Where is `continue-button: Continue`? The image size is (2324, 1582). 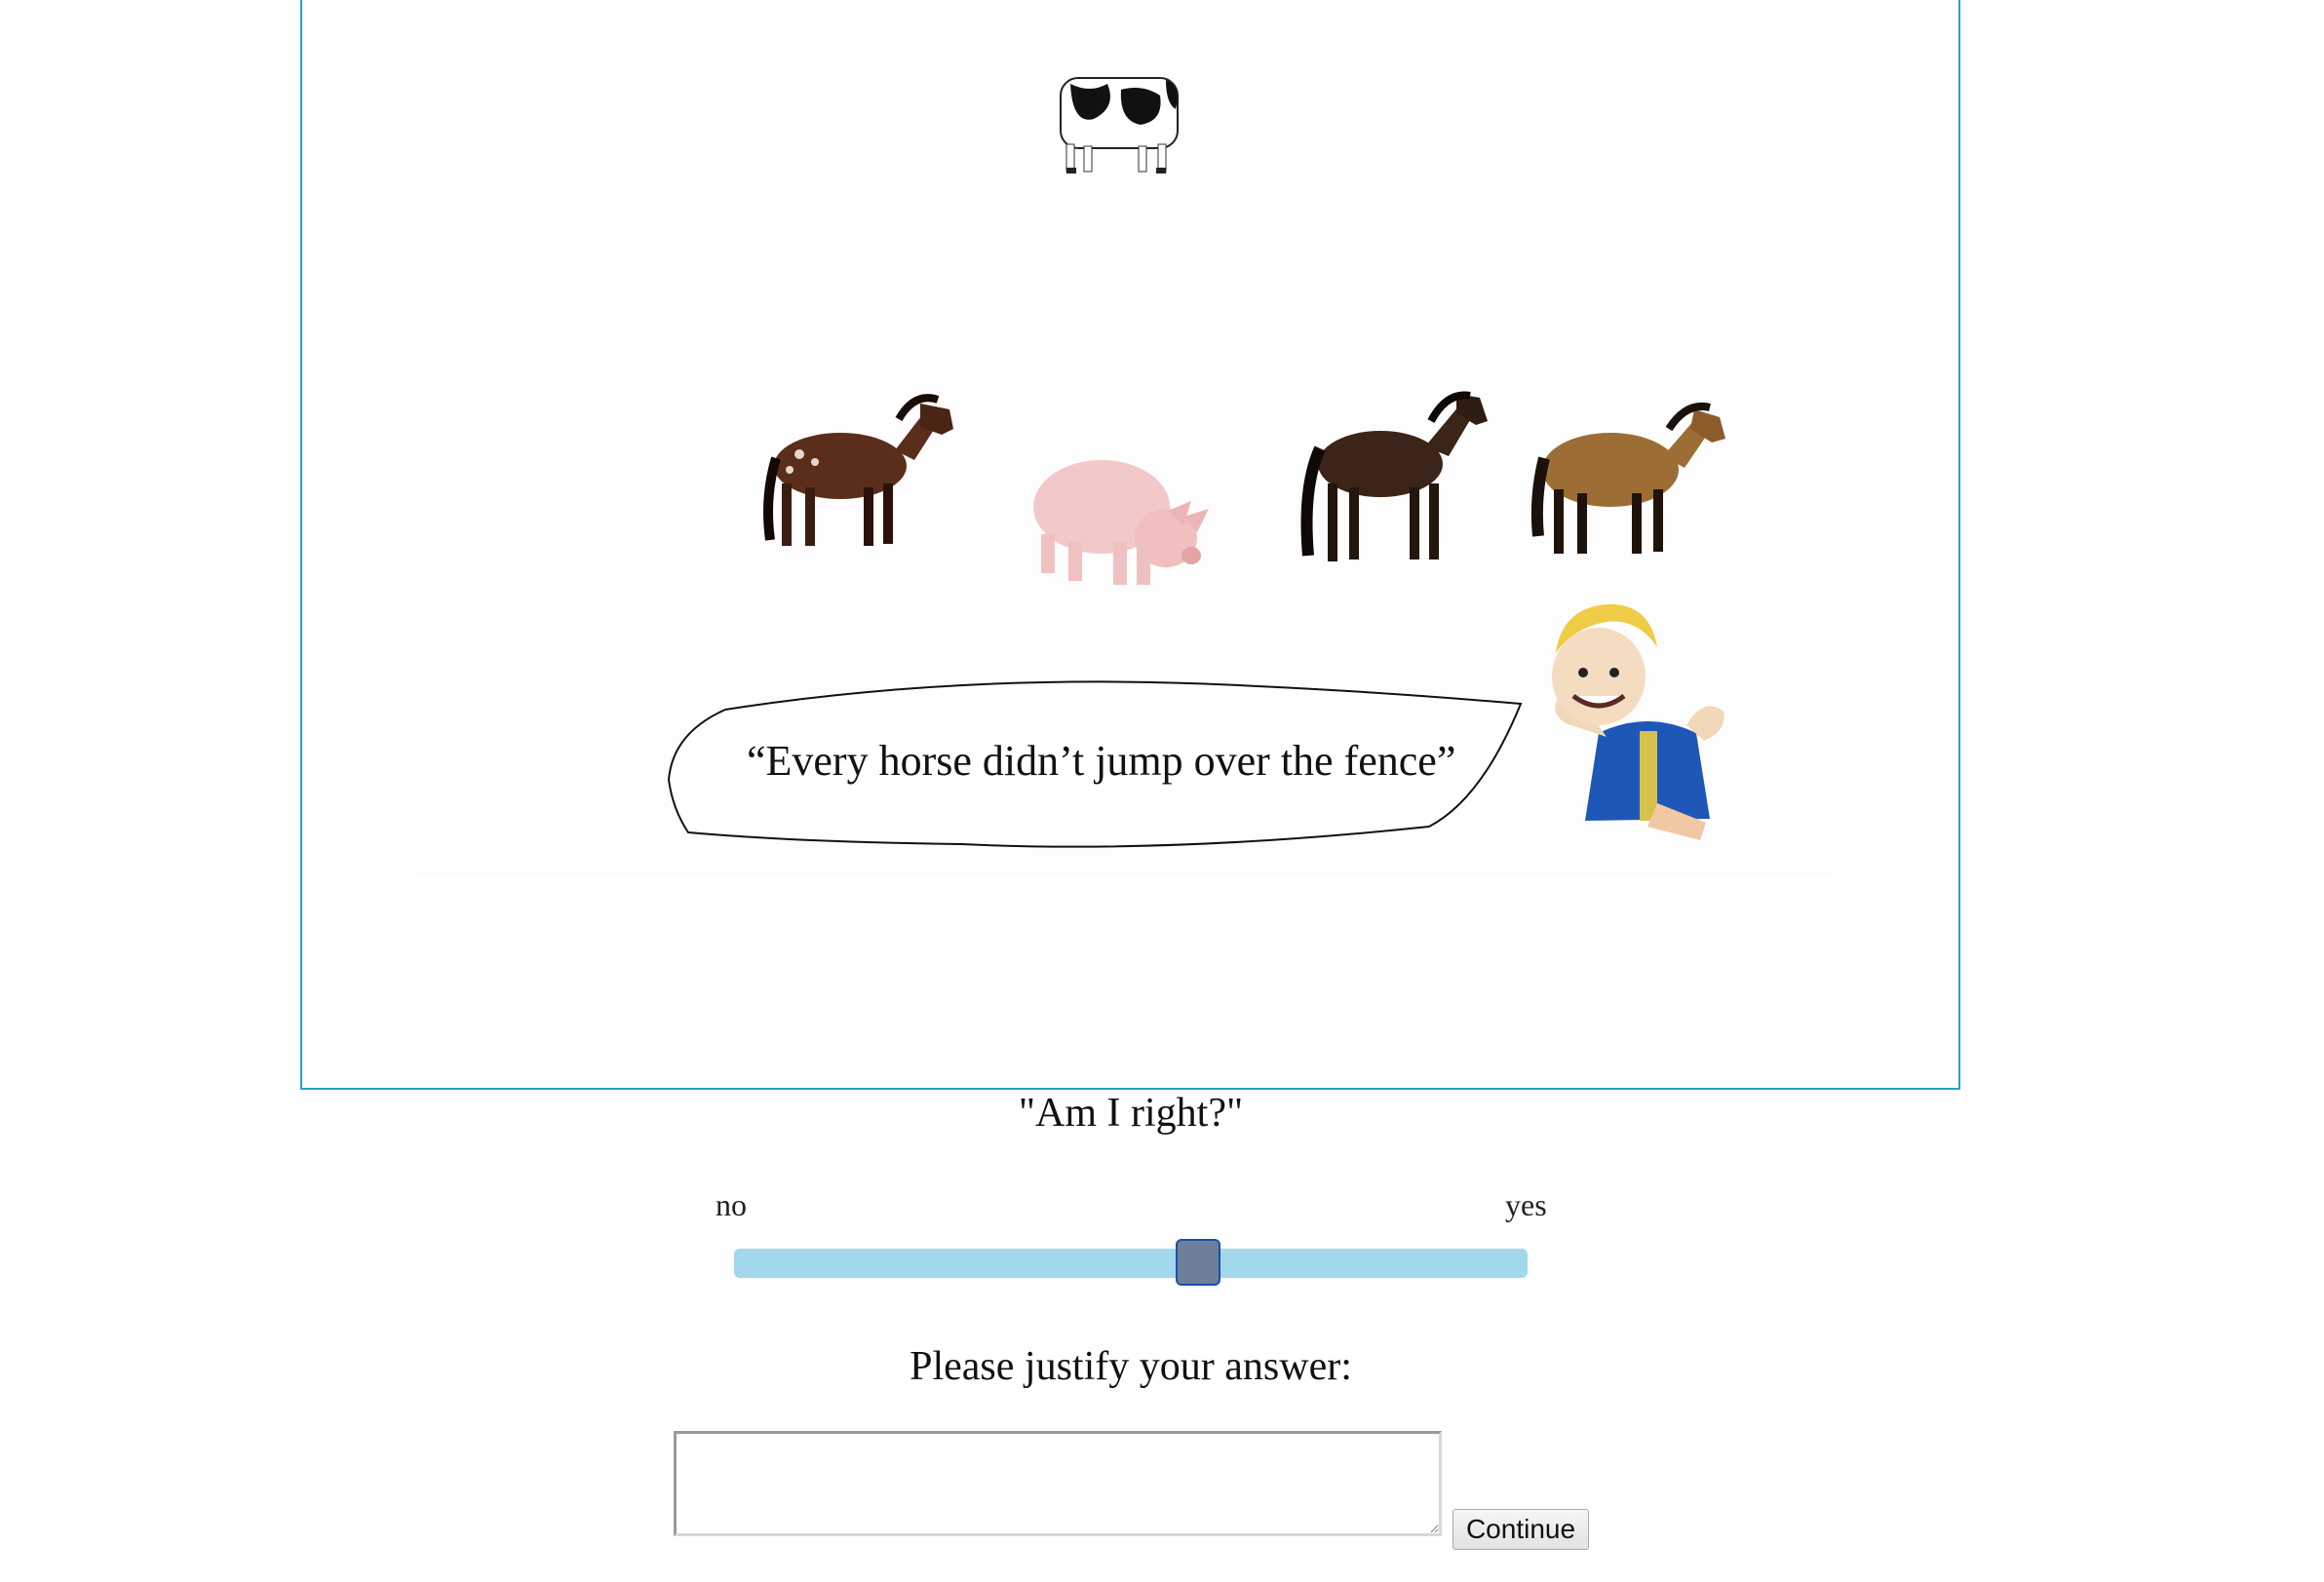 continue-button: Continue is located at coordinates (1520, 1529).